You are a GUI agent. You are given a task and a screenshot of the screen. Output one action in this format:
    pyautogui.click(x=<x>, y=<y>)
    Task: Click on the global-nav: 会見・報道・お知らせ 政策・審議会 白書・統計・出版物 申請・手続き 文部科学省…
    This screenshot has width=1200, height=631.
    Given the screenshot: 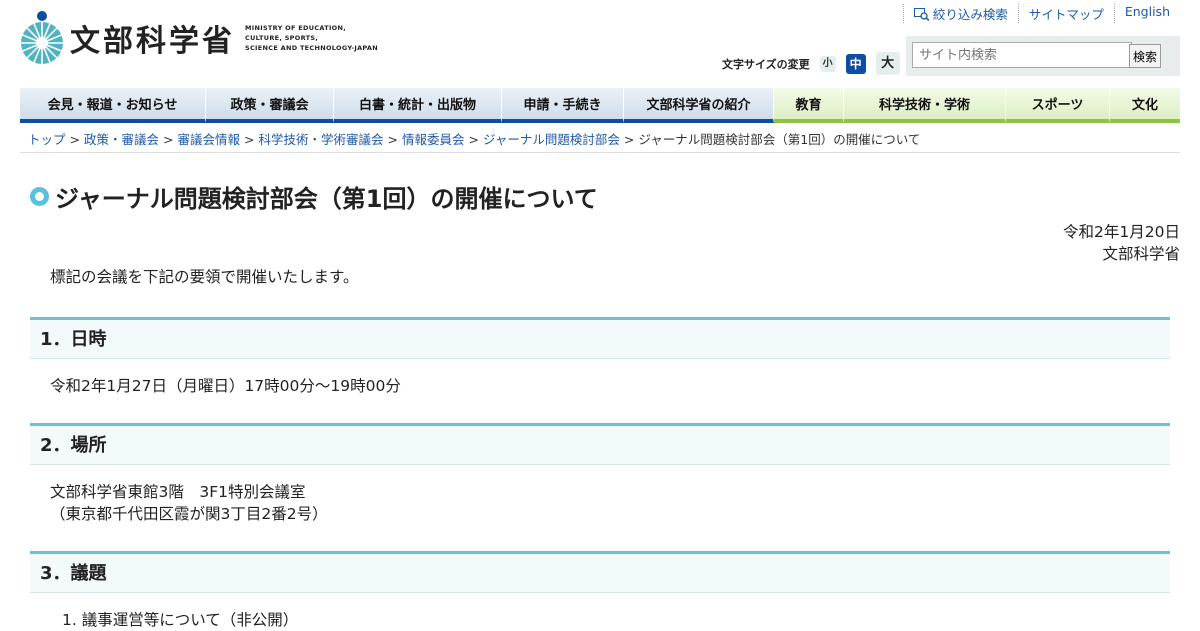 What is the action you would take?
    pyautogui.click(x=600, y=105)
    